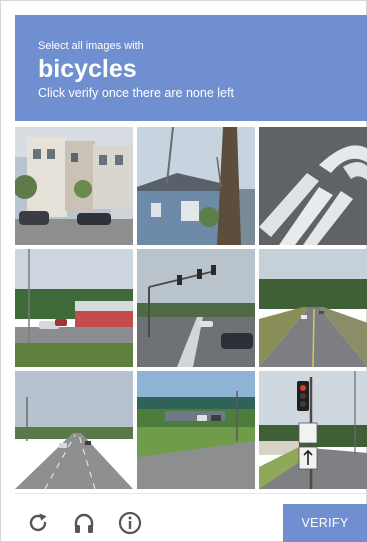 This screenshot has height=542, width=367. What do you see at coordinates (38, 523) in the screenshot?
I see `reload-icon` at bounding box center [38, 523].